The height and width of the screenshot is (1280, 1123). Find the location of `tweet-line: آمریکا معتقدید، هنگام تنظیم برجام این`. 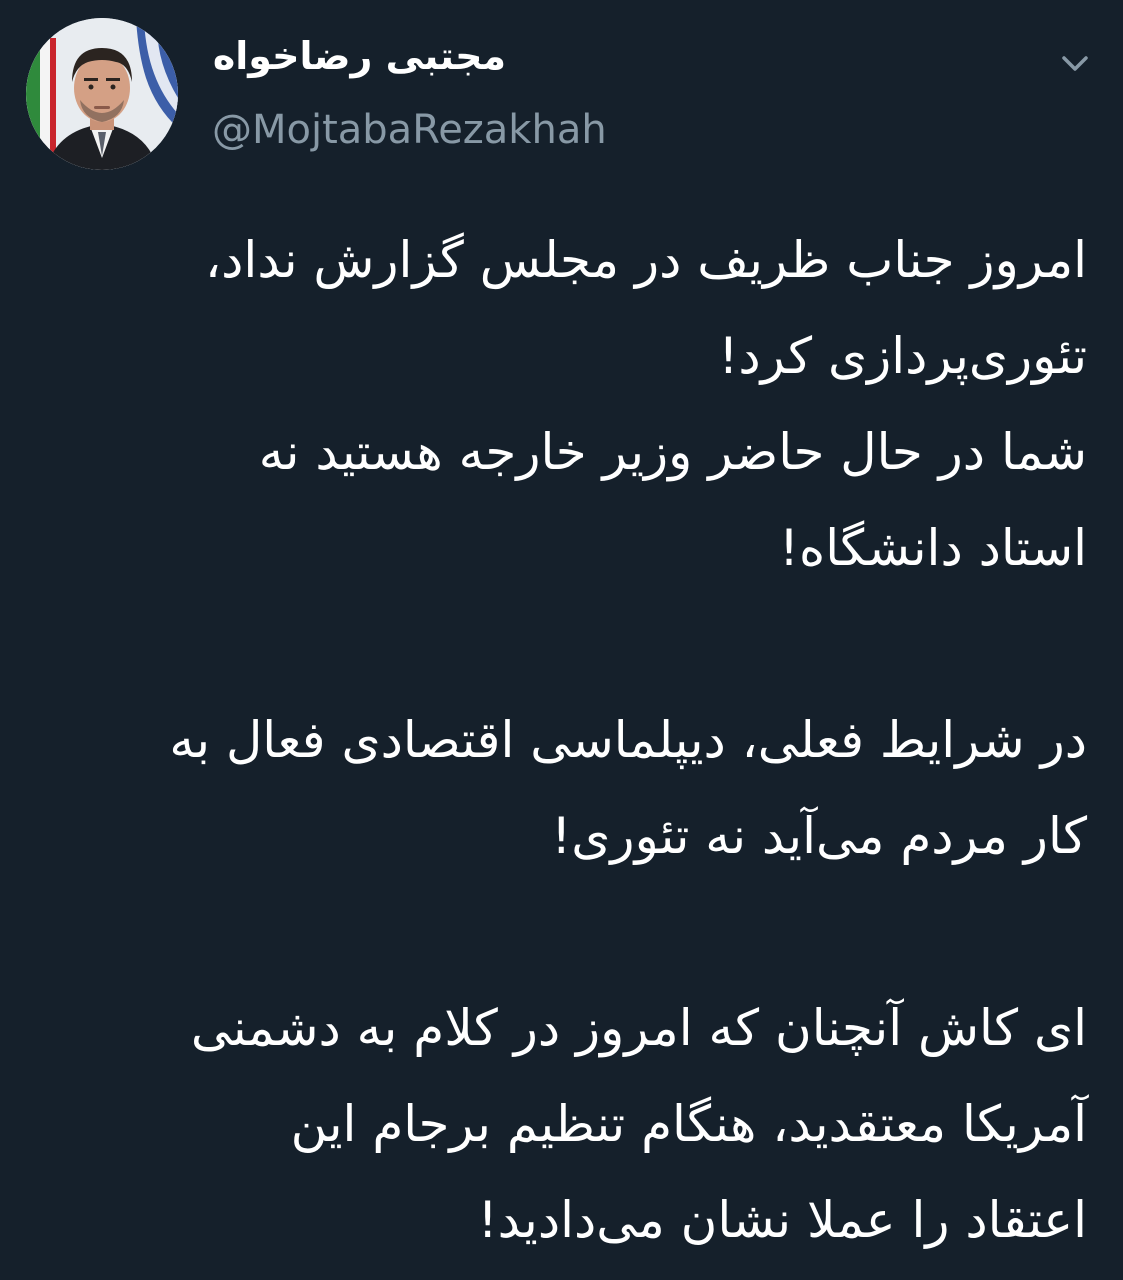

tweet-line: آمریکا معتقدید، هنگام تنظیم برجام این is located at coordinates (688, 1124).